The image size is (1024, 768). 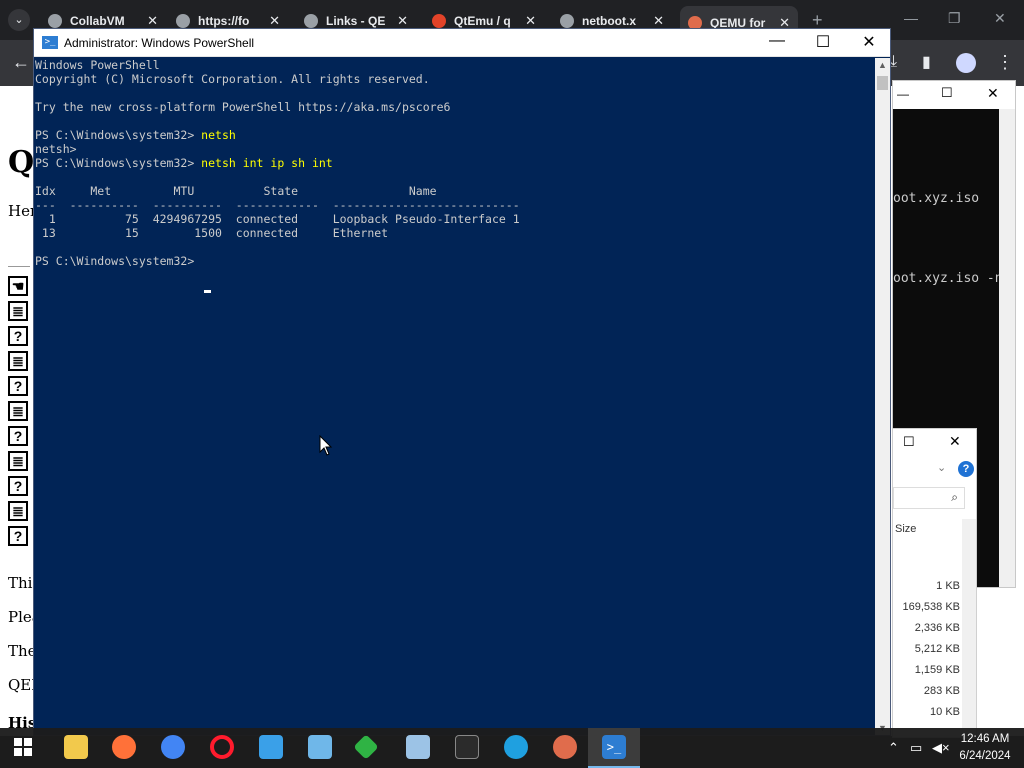 I want to click on edge-icon, so click(x=516, y=747).